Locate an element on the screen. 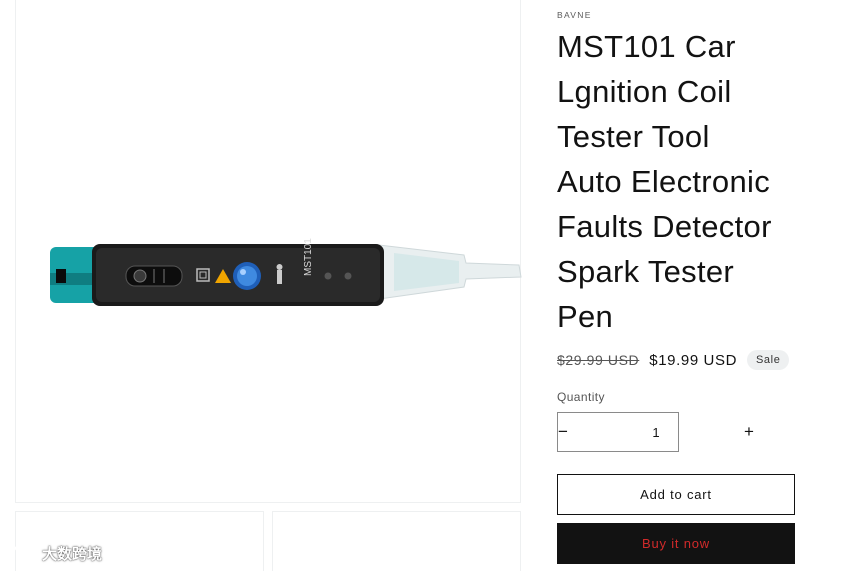 Image resolution: width=865 pixels, height=571 pixels. title-line: Spark Tester is located at coordinates (646, 271).